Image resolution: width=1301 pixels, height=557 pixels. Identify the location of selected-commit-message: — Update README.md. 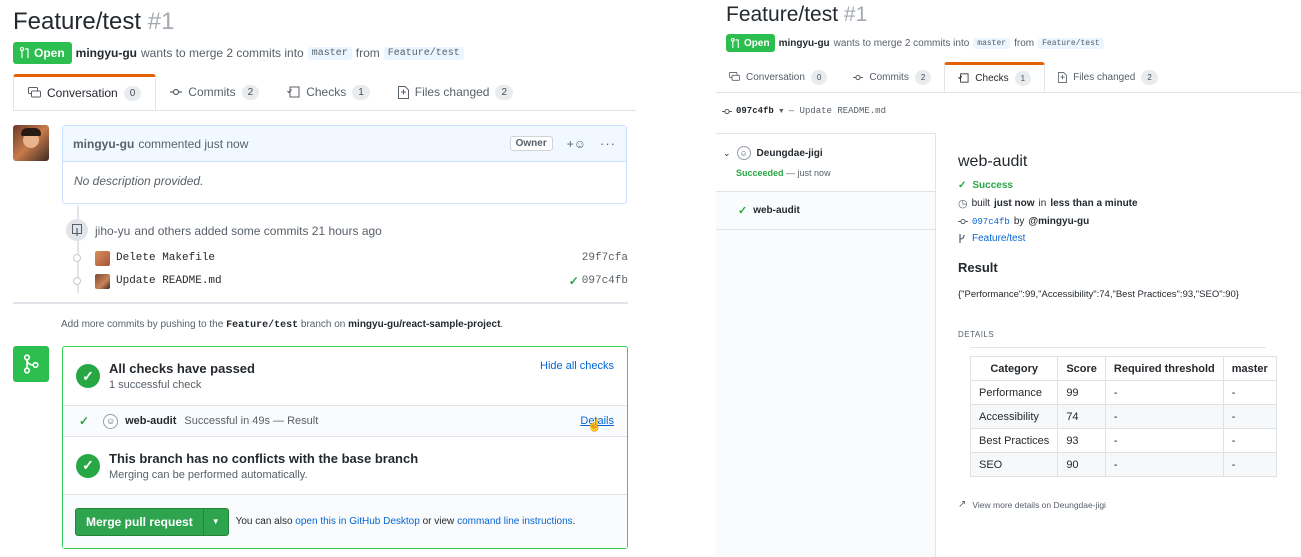
(837, 111).